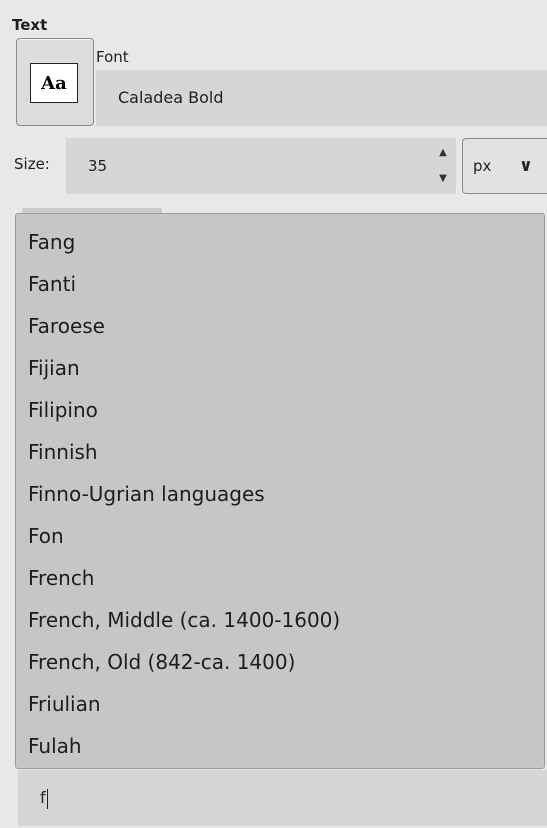  I want to click on spin-down-icon: ▼, so click(443, 179).